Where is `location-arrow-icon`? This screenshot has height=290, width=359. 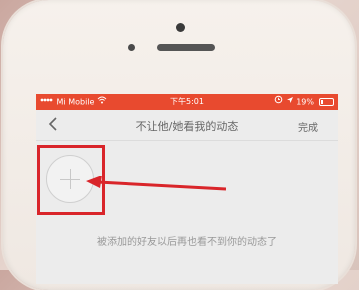
location-arrow-icon is located at coordinates (290, 102).